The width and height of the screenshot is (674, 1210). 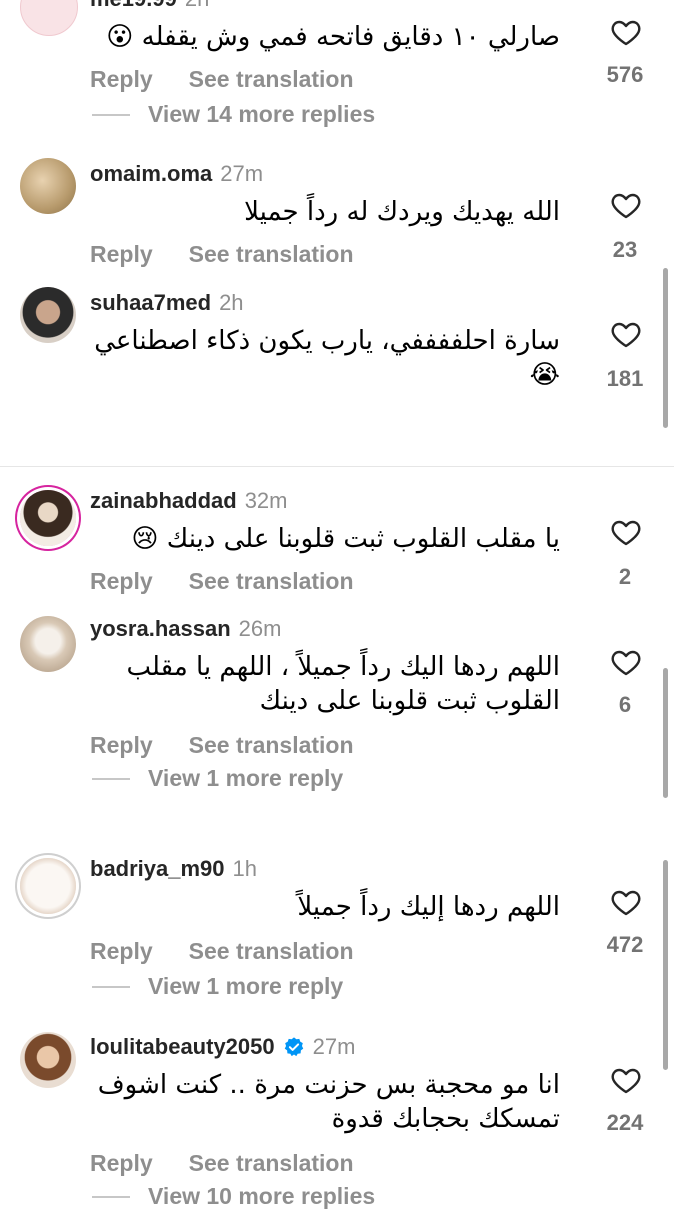 I want to click on view-more-replies: View 10 more replies, so click(x=233, y=1196).